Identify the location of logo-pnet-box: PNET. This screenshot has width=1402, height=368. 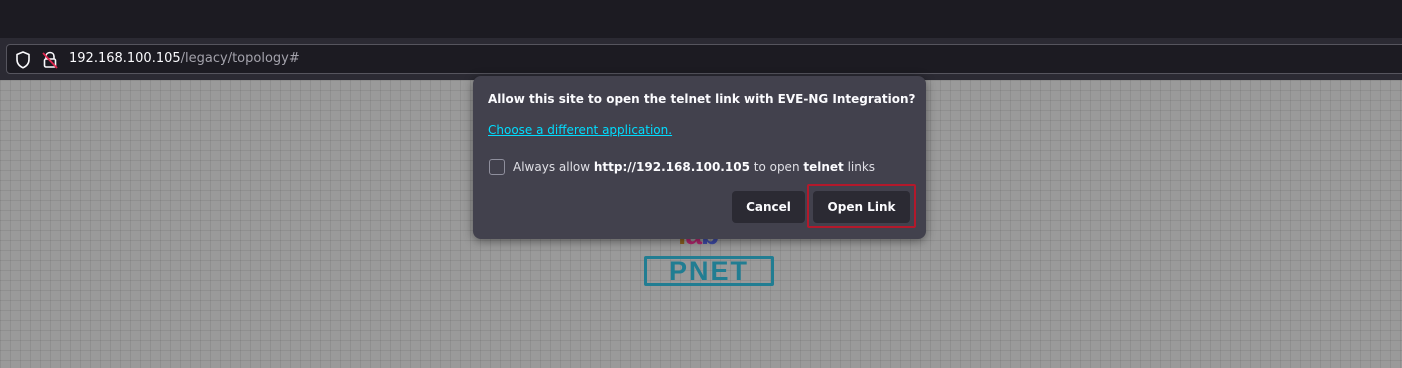
(709, 271).